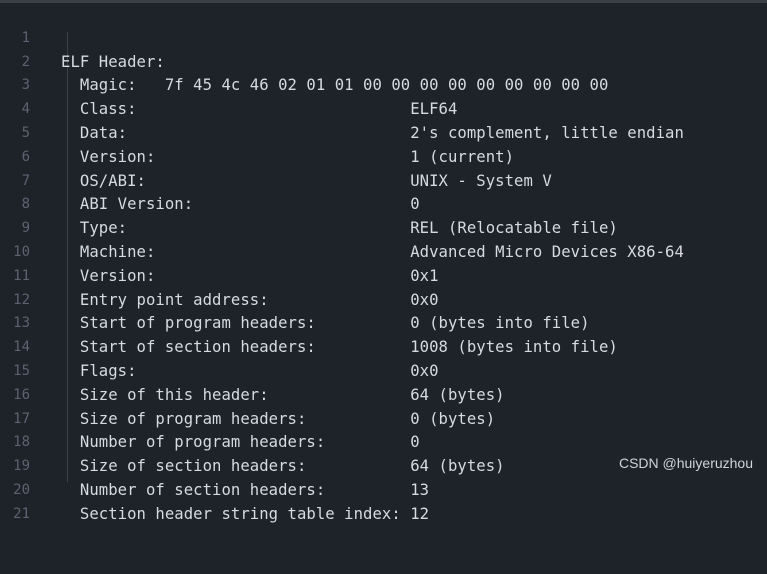 The height and width of the screenshot is (574, 767). I want to click on code-line: 9 Machine: Advanced Micro Devices X86-64, so click(383, 227).